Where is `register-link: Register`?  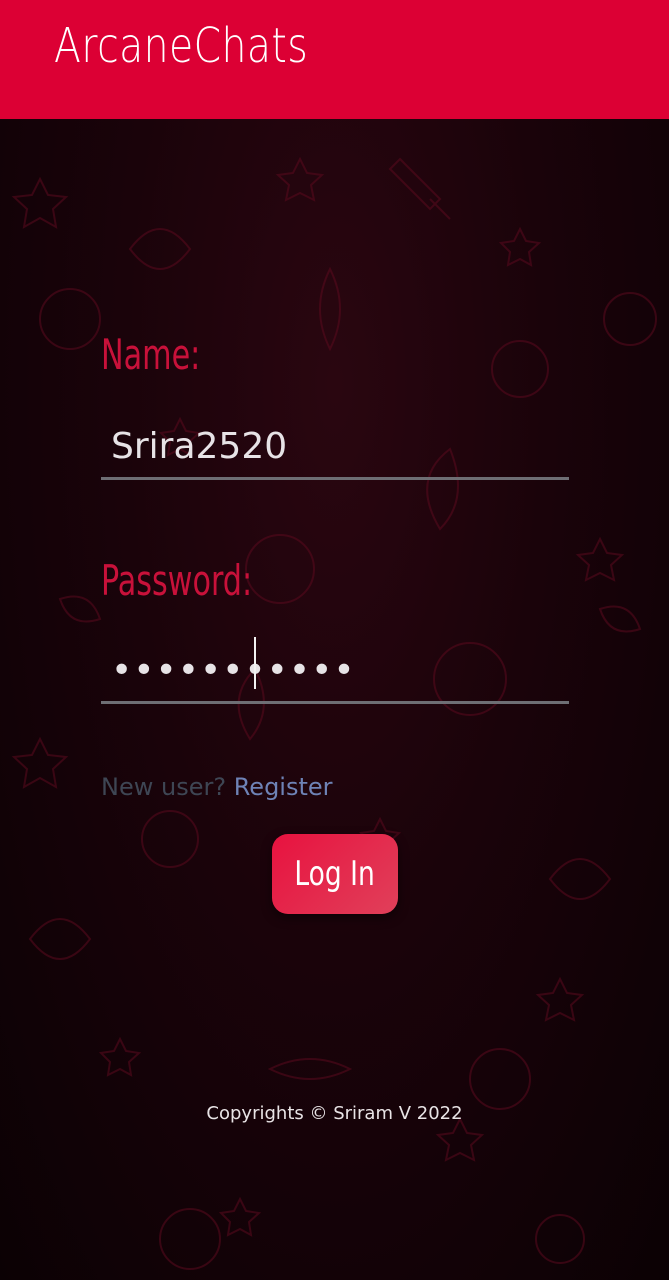 register-link: Register is located at coordinates (283, 787).